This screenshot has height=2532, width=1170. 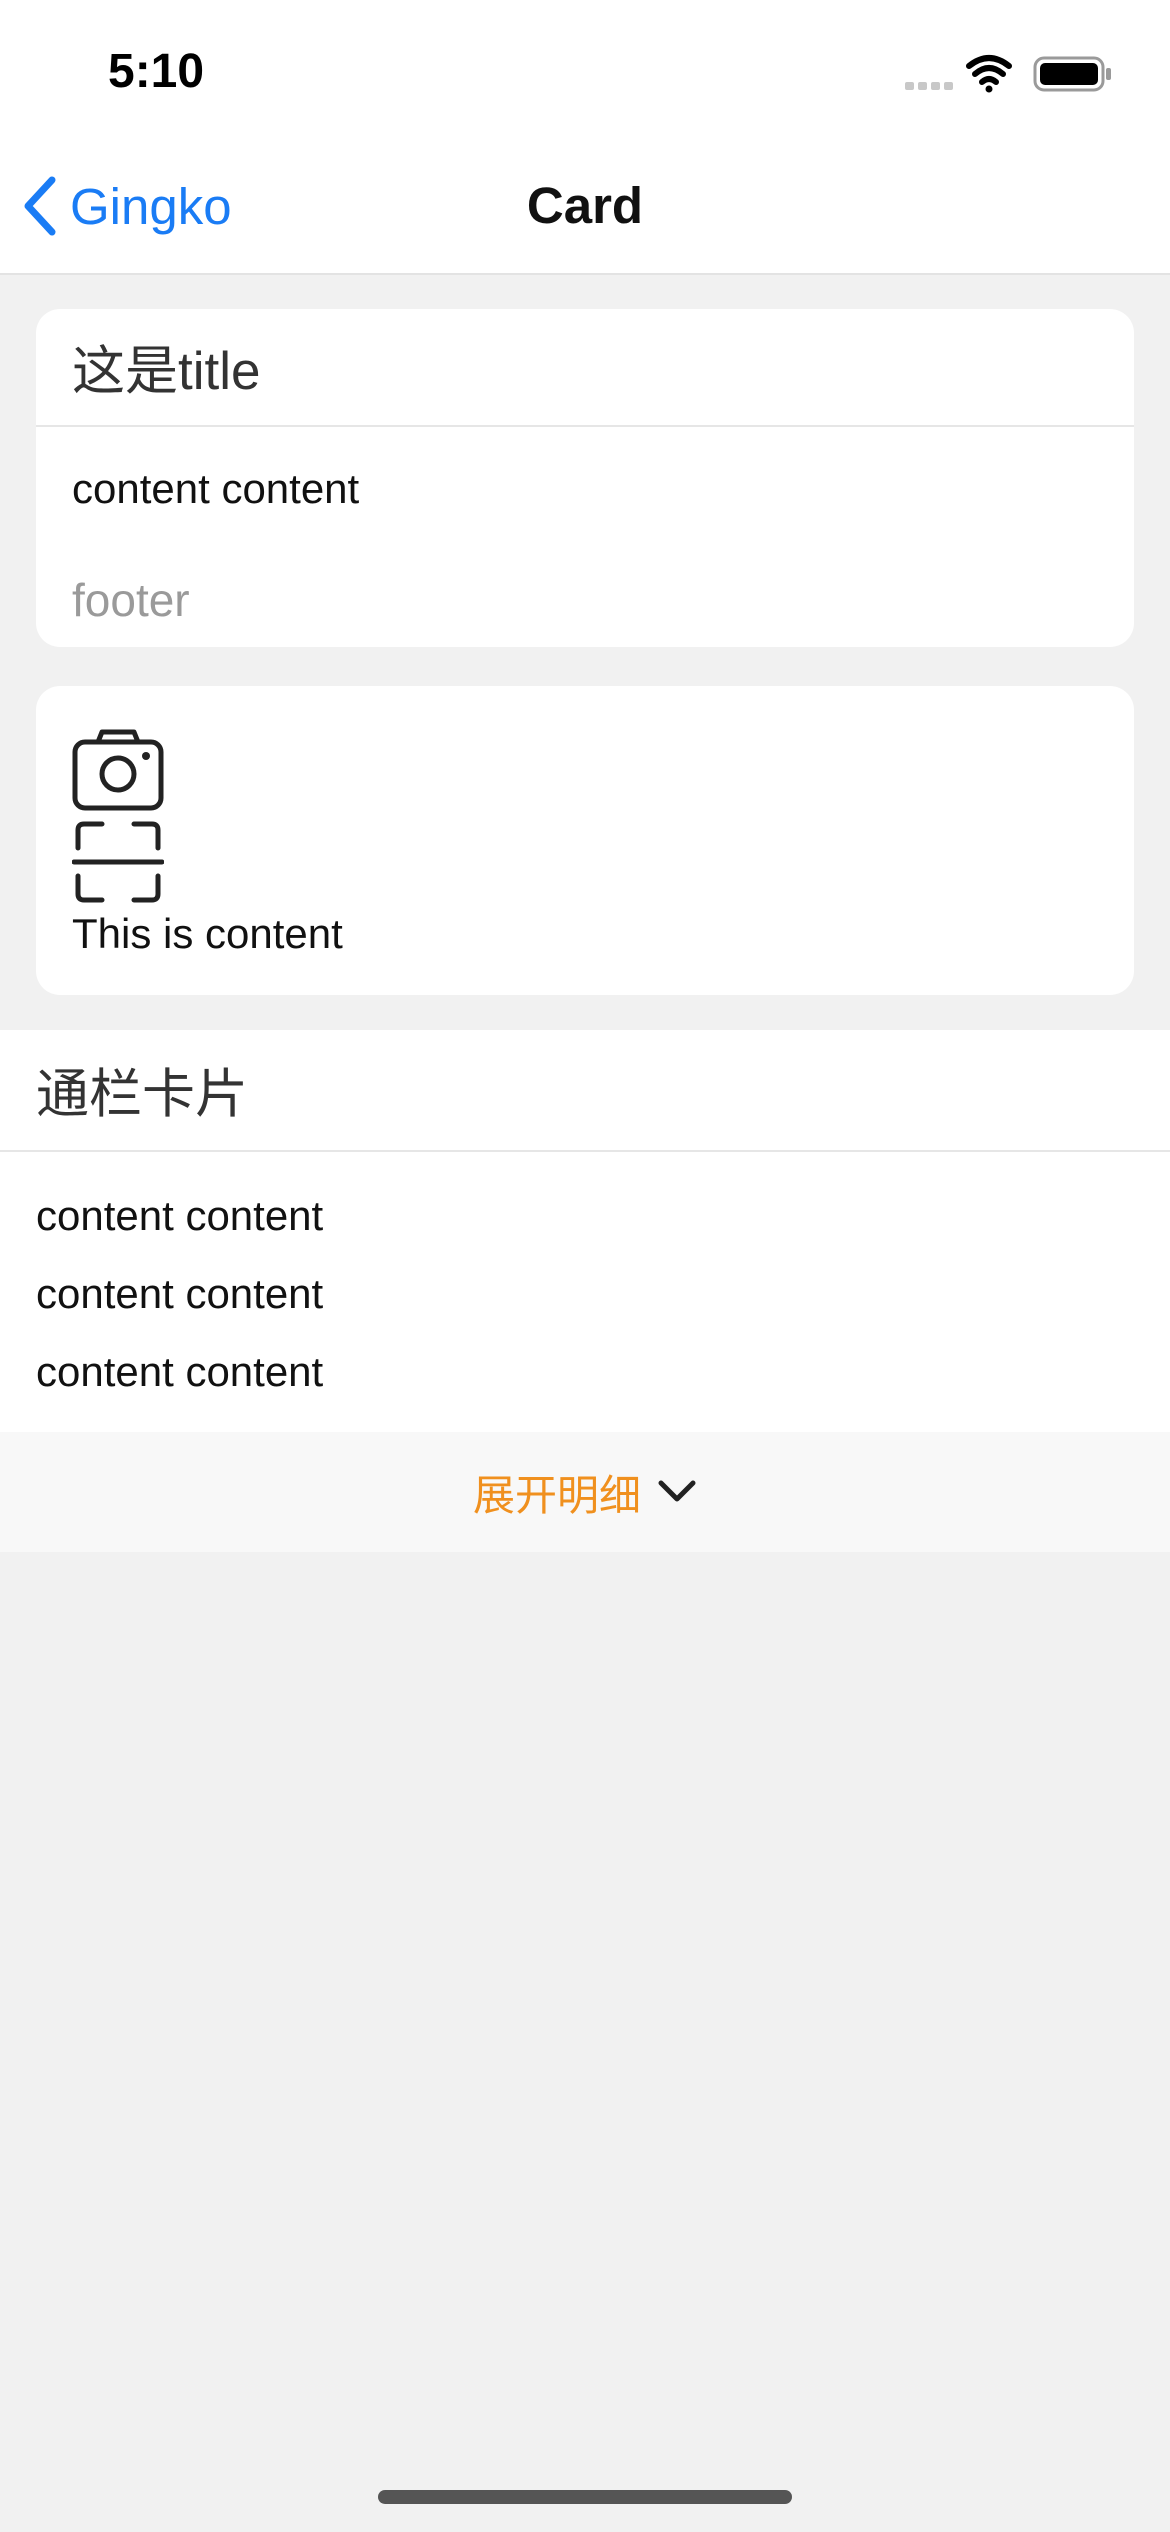 What do you see at coordinates (585, 840) in the screenshot?
I see `icon-card: This is content` at bounding box center [585, 840].